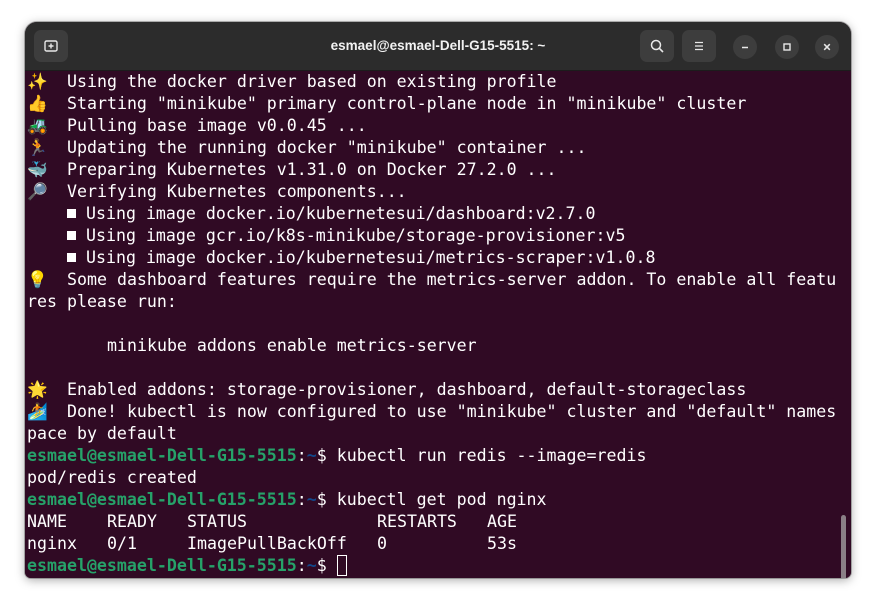 This screenshot has height=607, width=876. What do you see at coordinates (37, 389) in the screenshot?
I see `star-icon: 🌟` at bounding box center [37, 389].